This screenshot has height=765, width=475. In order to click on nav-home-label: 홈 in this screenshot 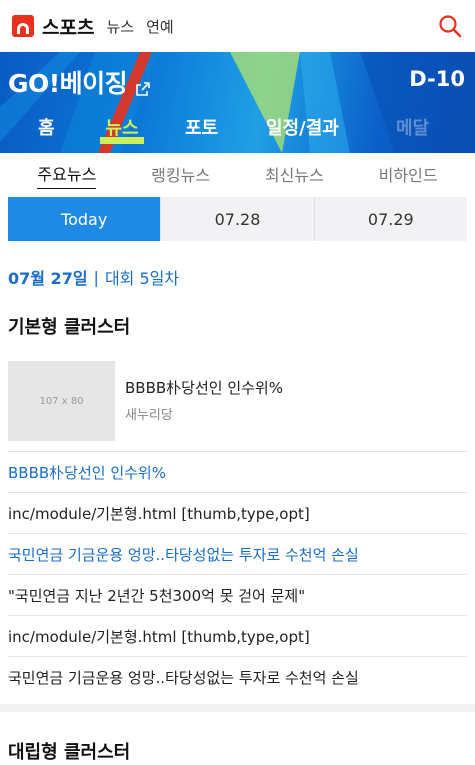, I will do `click(46, 128)`.